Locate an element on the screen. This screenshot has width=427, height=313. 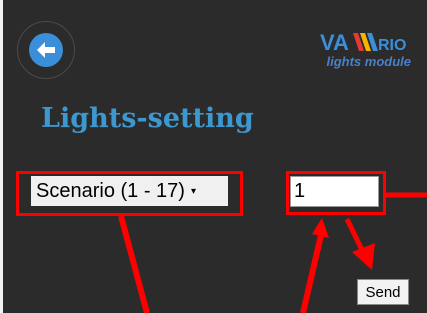
annotation-arrowhead-input is located at coordinates (320, 228).